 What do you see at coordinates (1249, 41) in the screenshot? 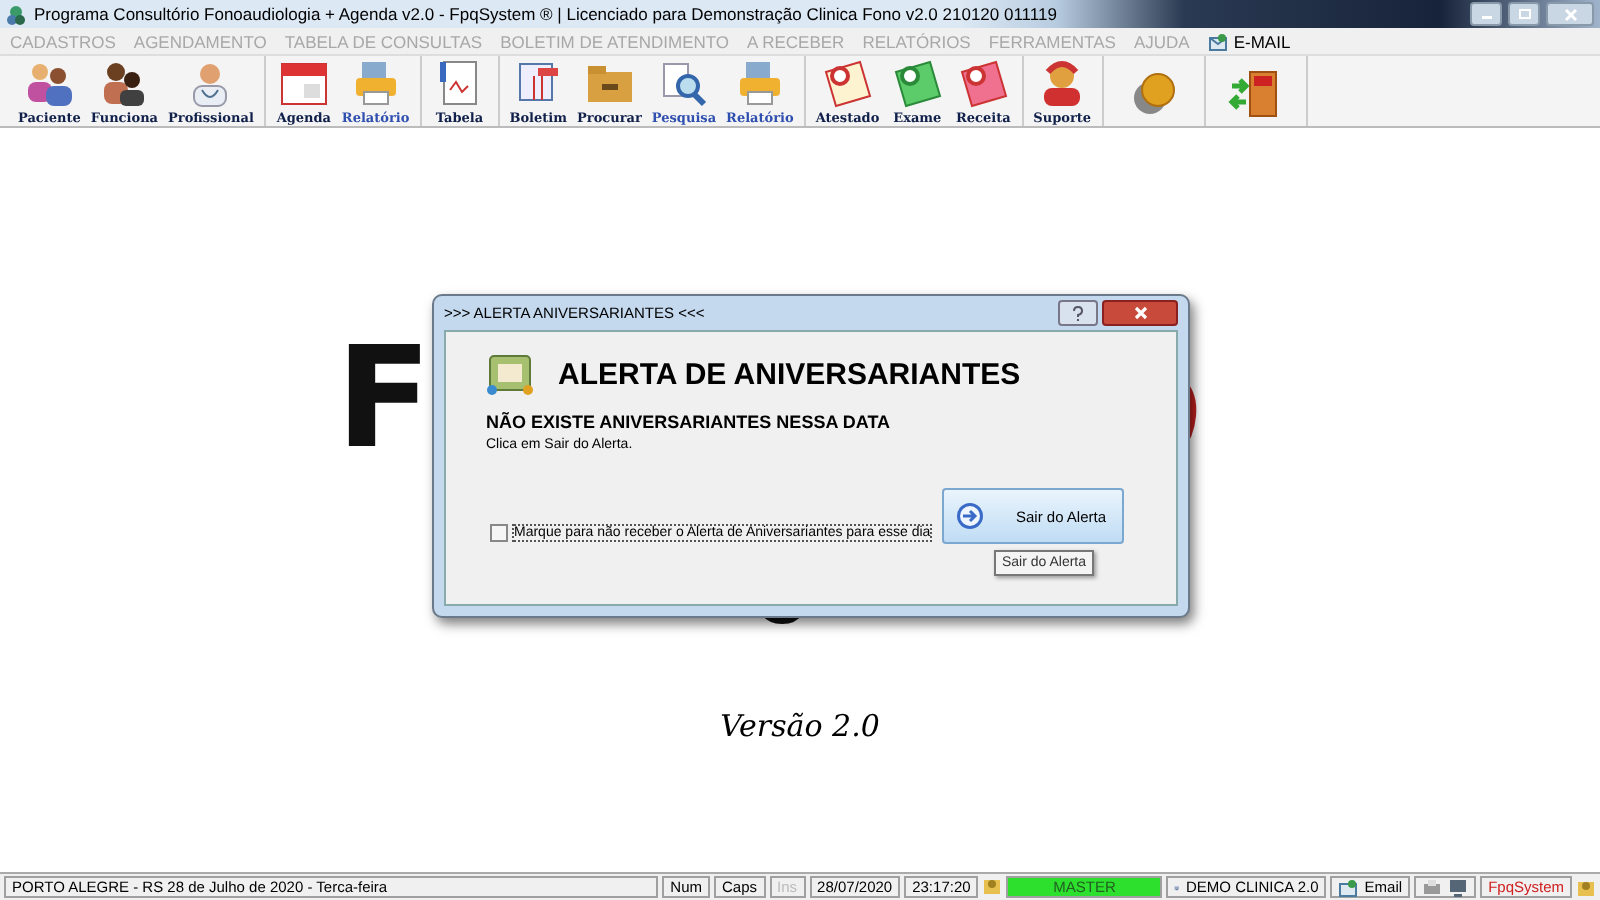
I see `menu-item: E-MAIL` at bounding box center [1249, 41].